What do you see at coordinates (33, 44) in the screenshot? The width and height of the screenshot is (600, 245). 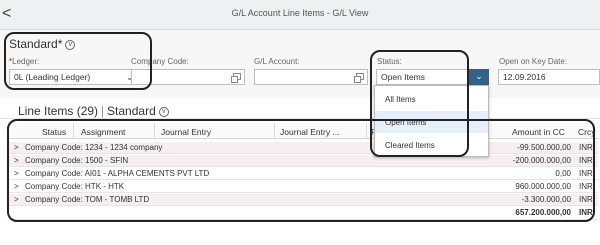 I see `variant-name: Standard` at bounding box center [33, 44].